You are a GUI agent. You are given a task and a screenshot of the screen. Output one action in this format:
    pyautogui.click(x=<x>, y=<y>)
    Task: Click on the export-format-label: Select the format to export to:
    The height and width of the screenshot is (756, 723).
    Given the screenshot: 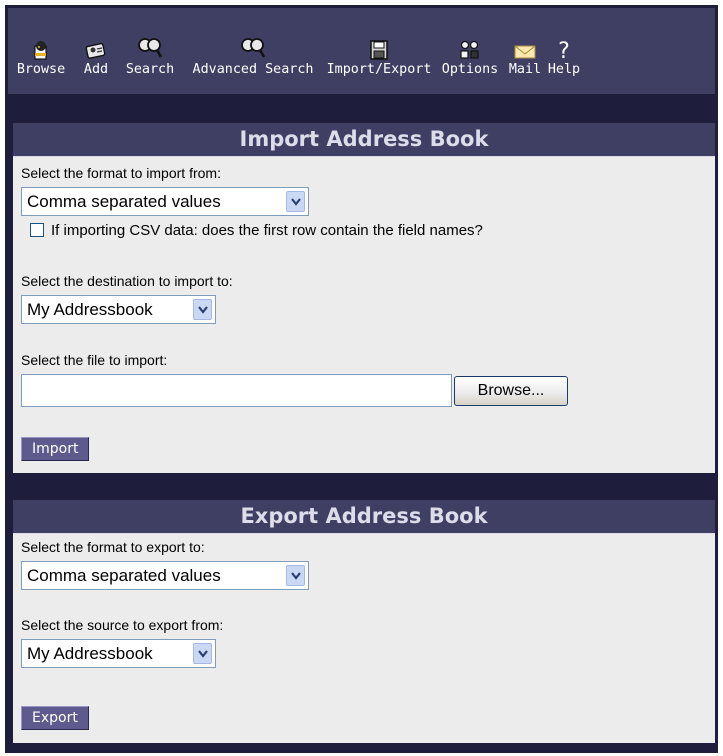 What is the action you would take?
    pyautogui.click(x=113, y=547)
    